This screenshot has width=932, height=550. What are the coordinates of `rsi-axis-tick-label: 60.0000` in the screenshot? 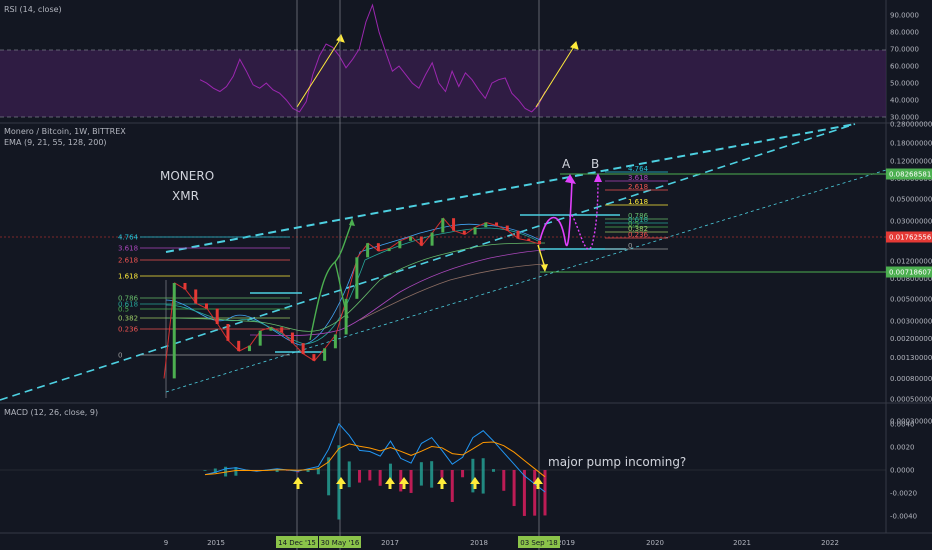 It's located at (904, 67).